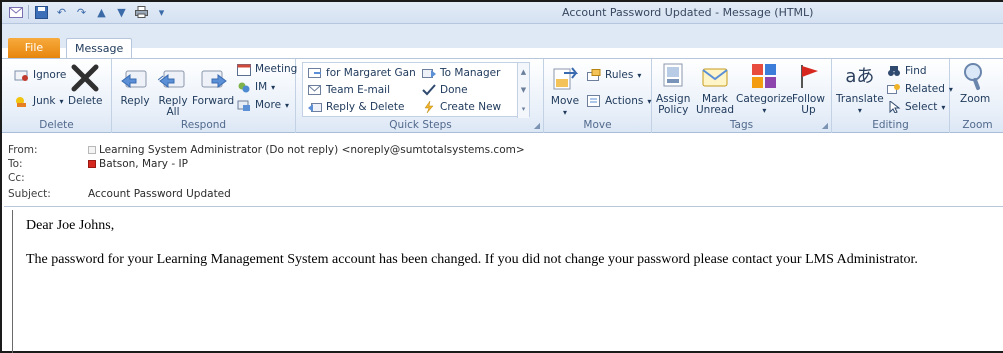  What do you see at coordinates (21, 101) in the screenshot?
I see `junk-icon` at bounding box center [21, 101].